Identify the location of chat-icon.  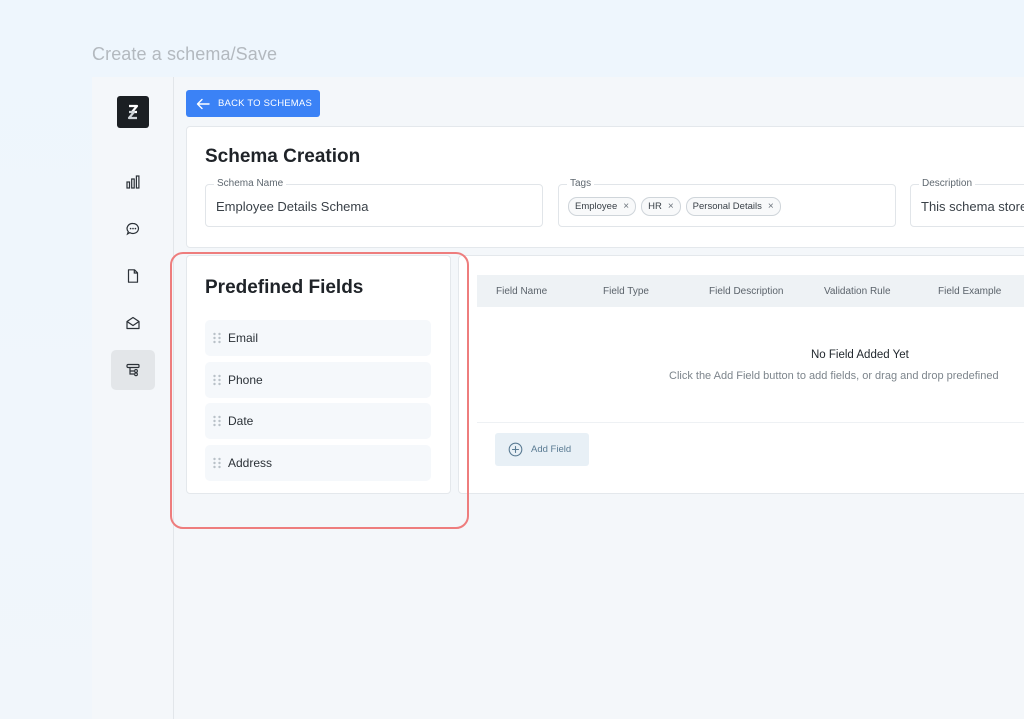
(132, 229).